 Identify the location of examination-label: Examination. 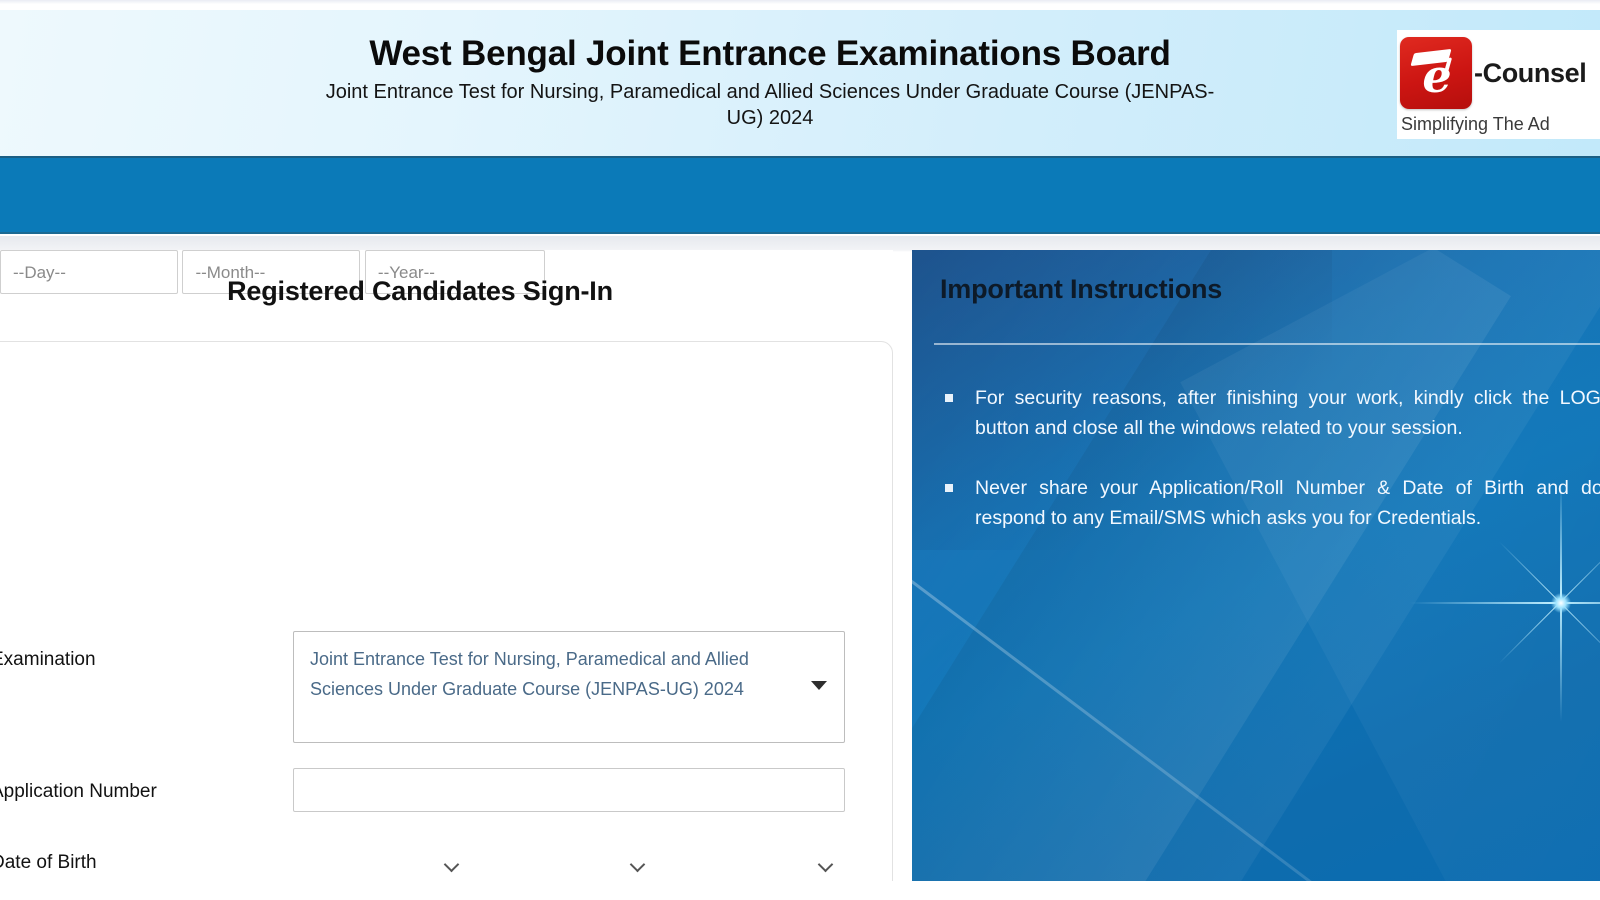
(48, 659).